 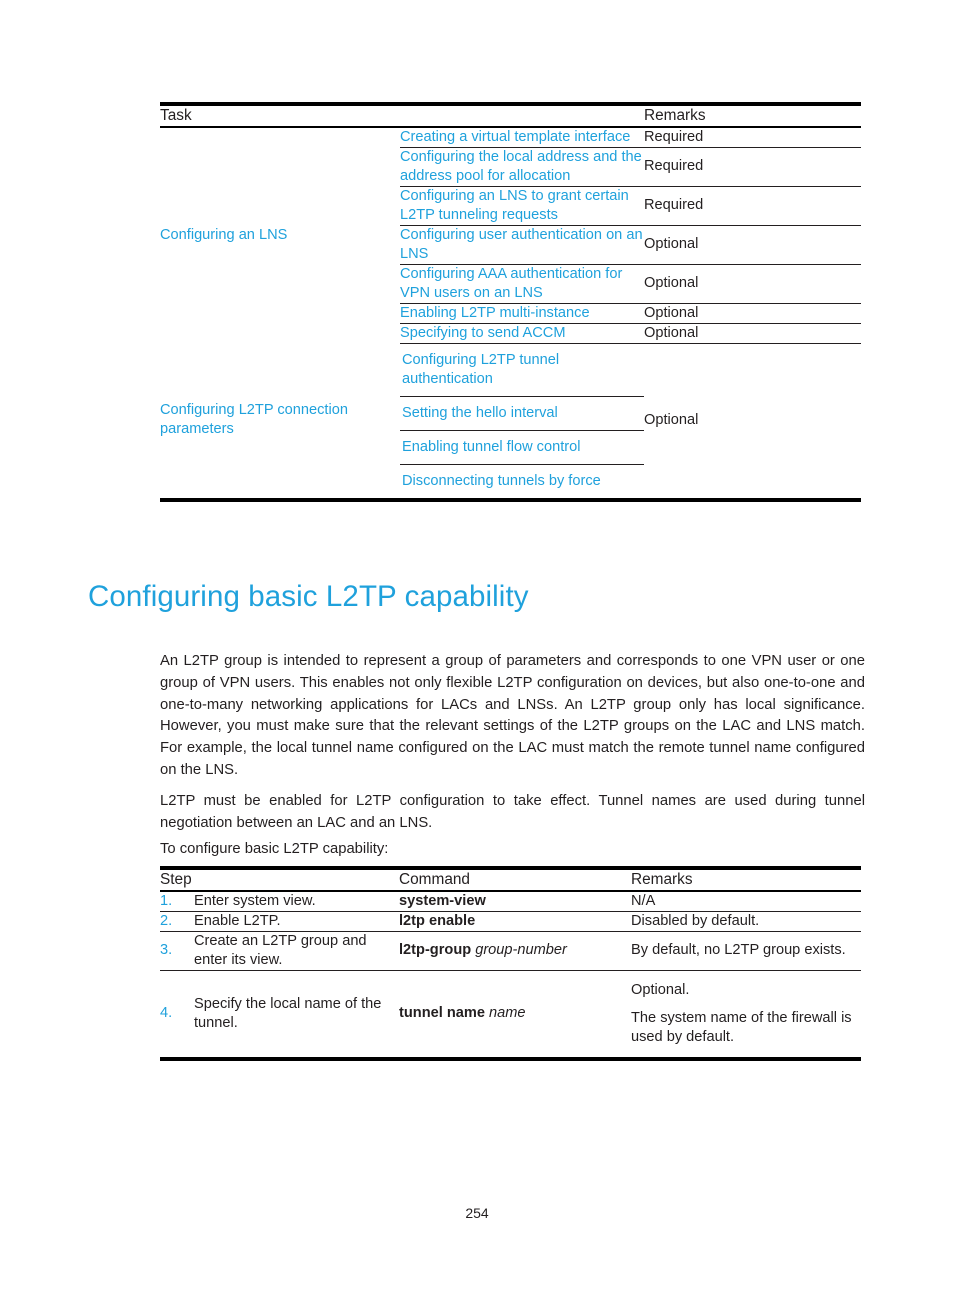 What do you see at coordinates (515, 901) in the screenshot?
I see `step-command: system-view` at bounding box center [515, 901].